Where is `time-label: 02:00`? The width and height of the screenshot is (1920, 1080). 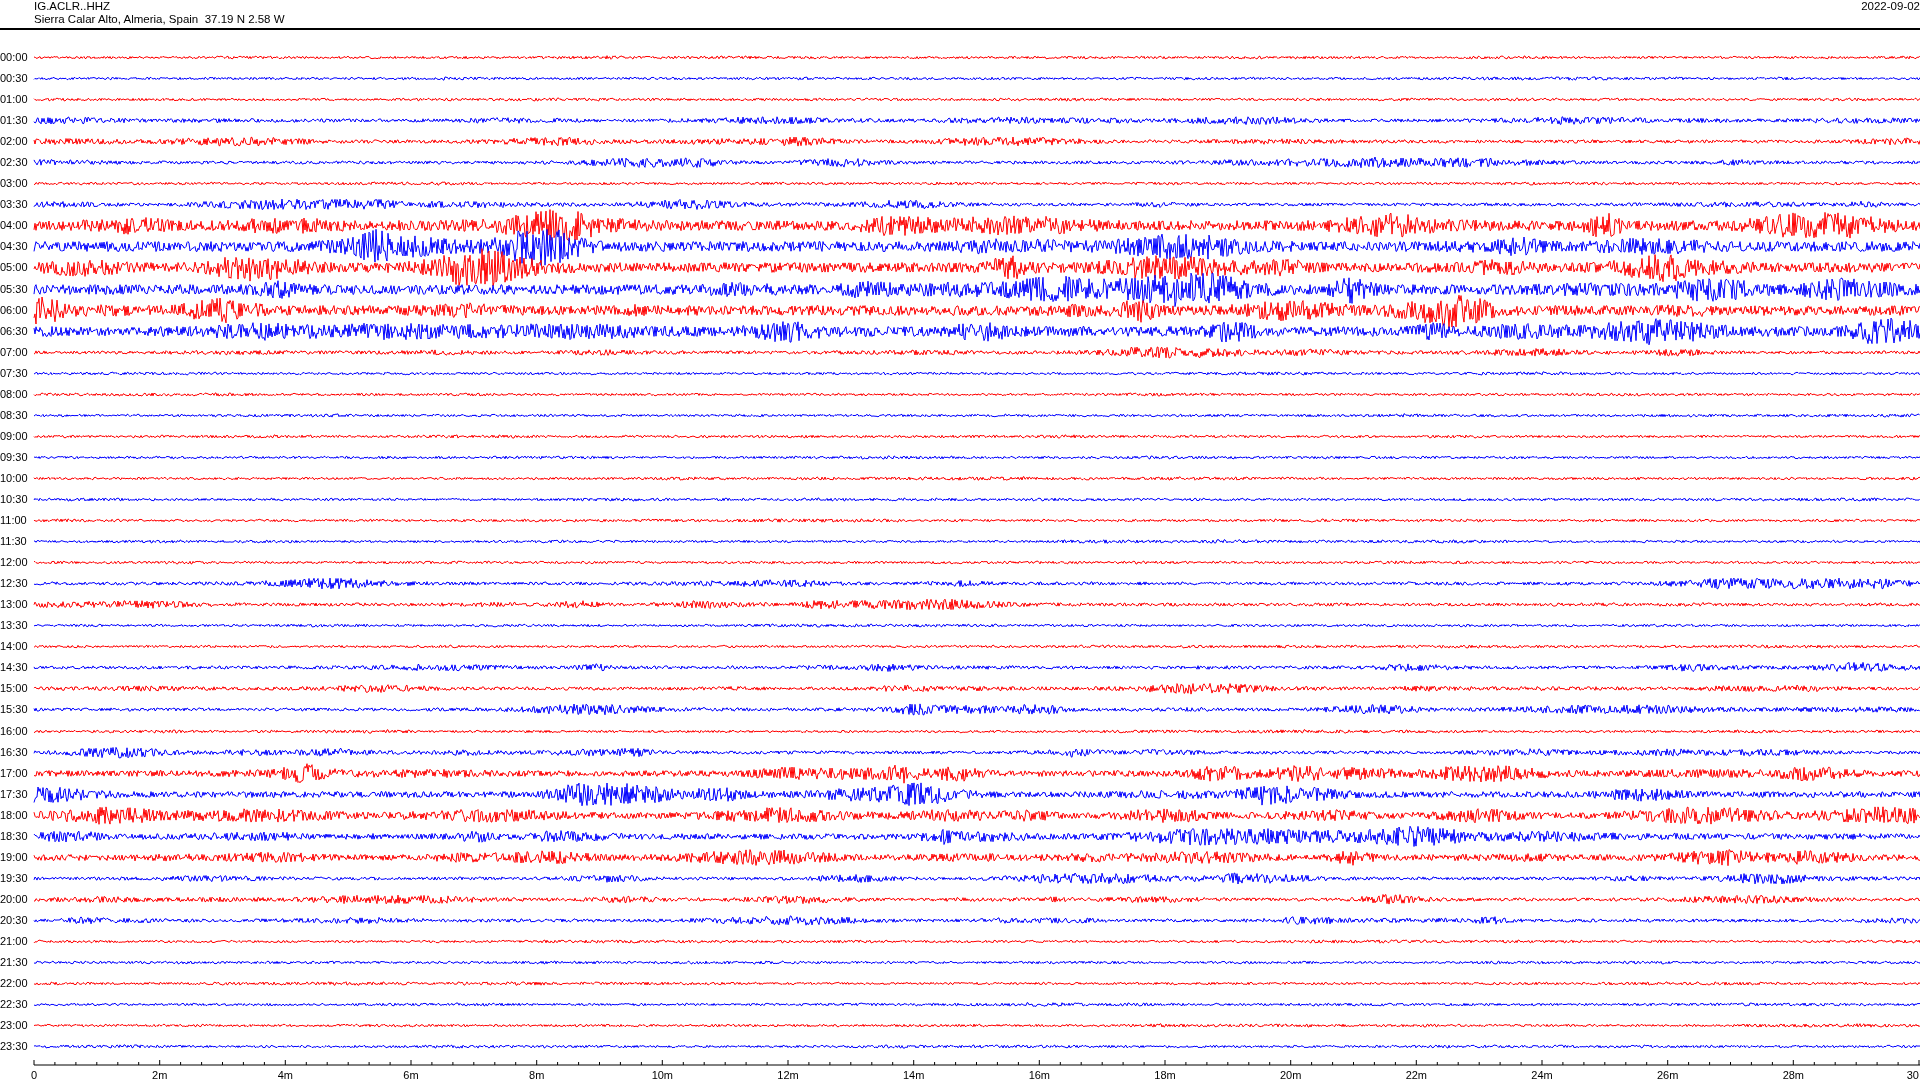
time-label: 02:00 is located at coordinates (14, 142).